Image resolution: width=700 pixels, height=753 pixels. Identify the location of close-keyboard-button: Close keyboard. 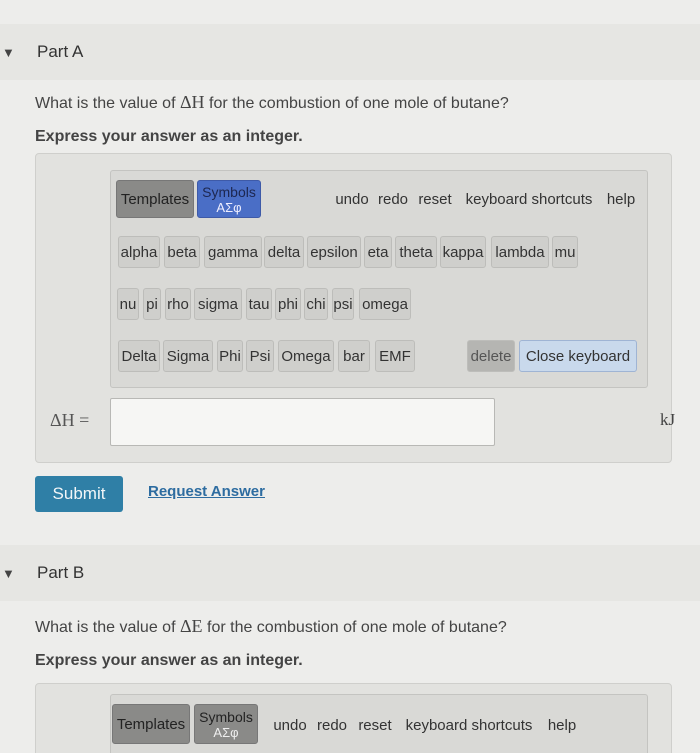
(578, 356).